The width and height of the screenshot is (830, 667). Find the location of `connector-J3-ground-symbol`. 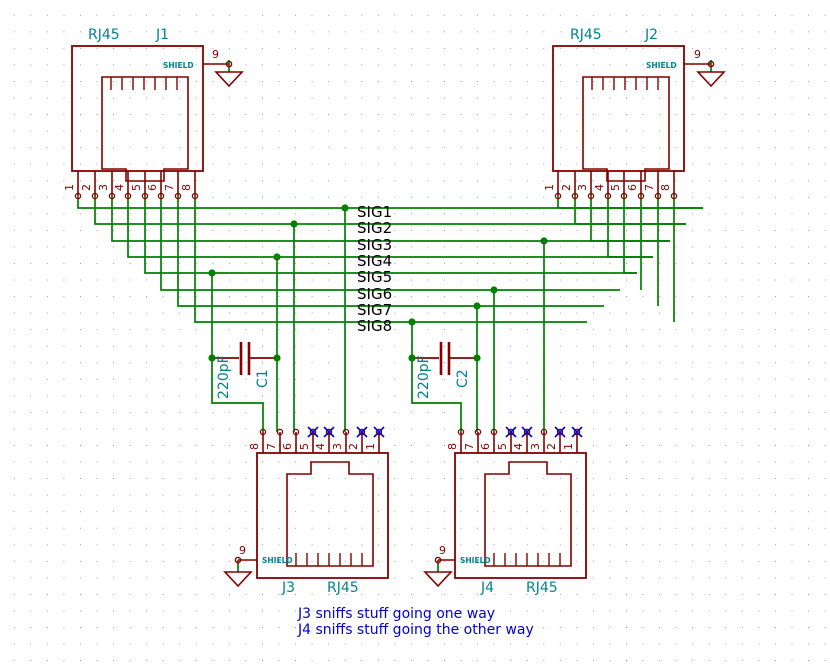

connector-J3-ground-symbol is located at coordinates (238, 579).